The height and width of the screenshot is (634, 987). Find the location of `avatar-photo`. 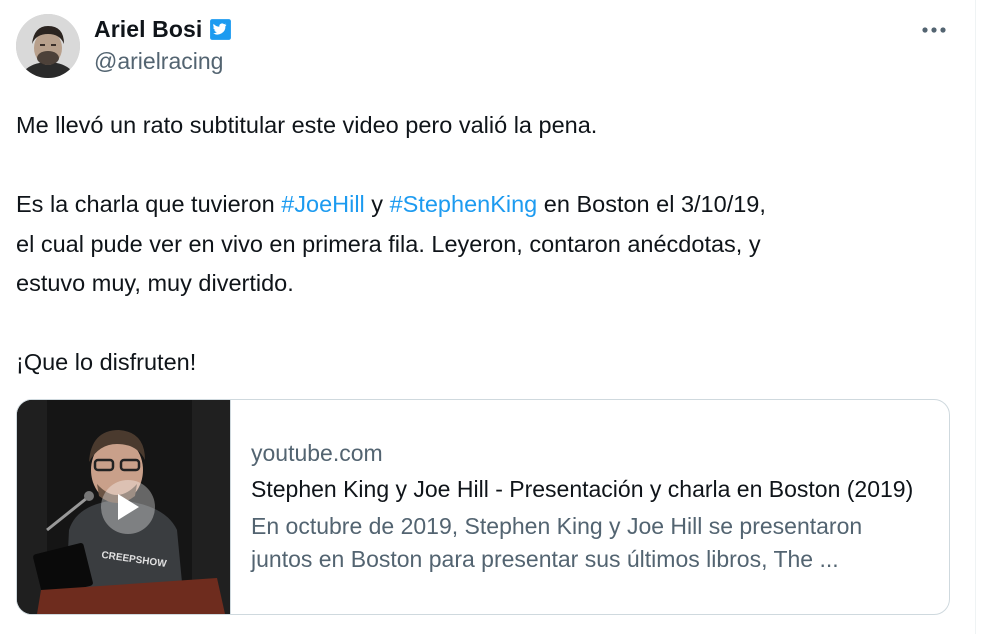

avatar-photo is located at coordinates (48, 46).